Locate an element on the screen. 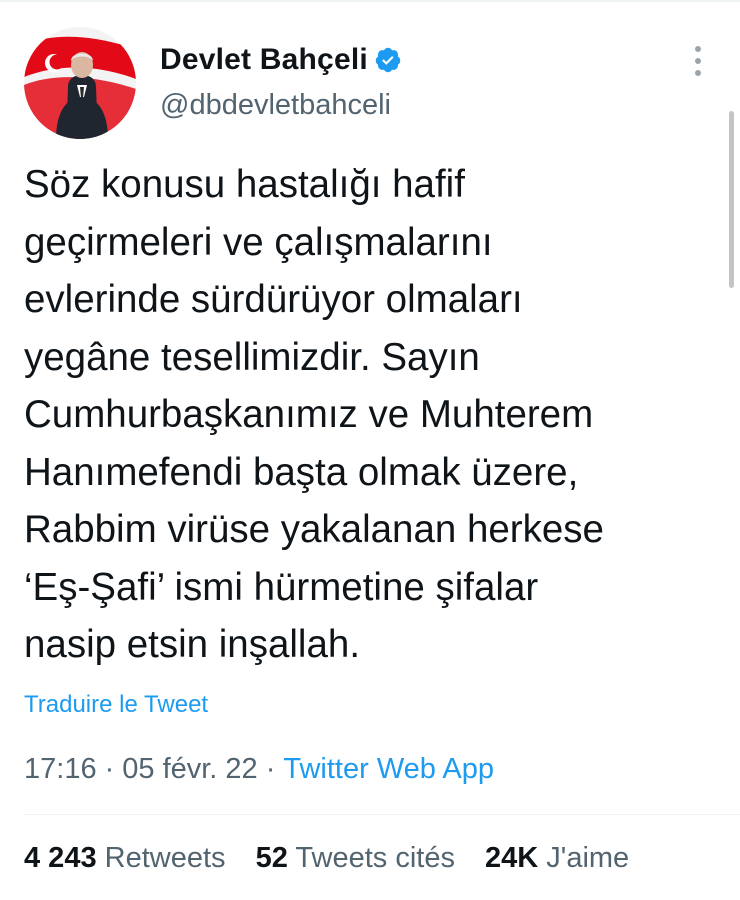  tweet-time: 17:16 is located at coordinates (60, 769).